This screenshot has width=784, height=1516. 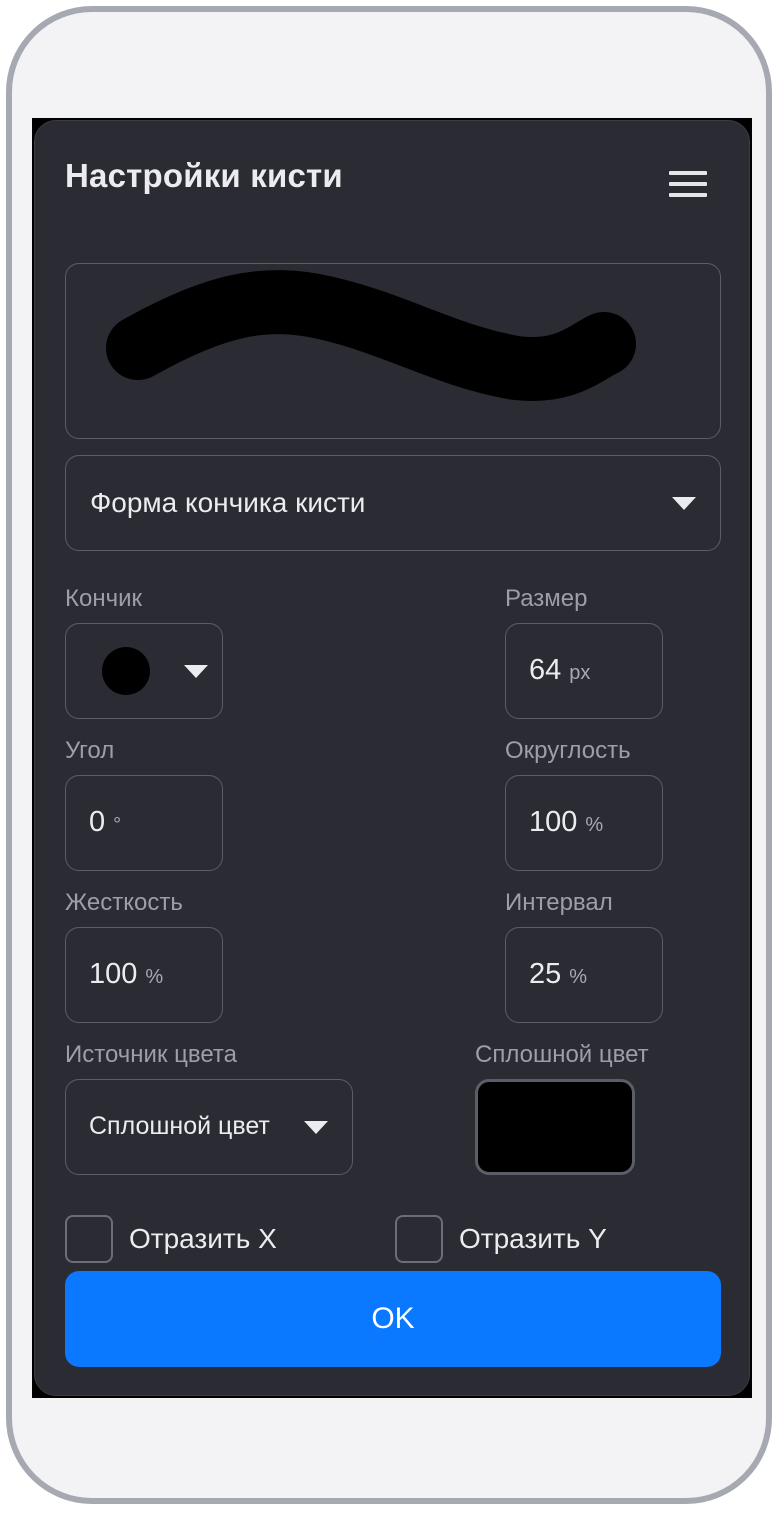 What do you see at coordinates (568, 750) in the screenshot?
I see `roundness-label: Округлость` at bounding box center [568, 750].